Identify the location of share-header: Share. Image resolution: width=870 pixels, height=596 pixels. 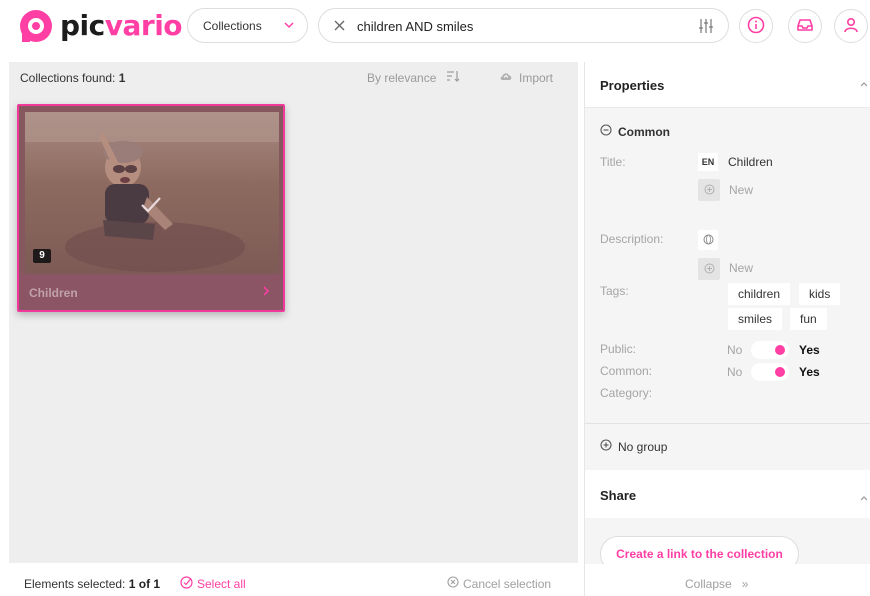
(727, 494).